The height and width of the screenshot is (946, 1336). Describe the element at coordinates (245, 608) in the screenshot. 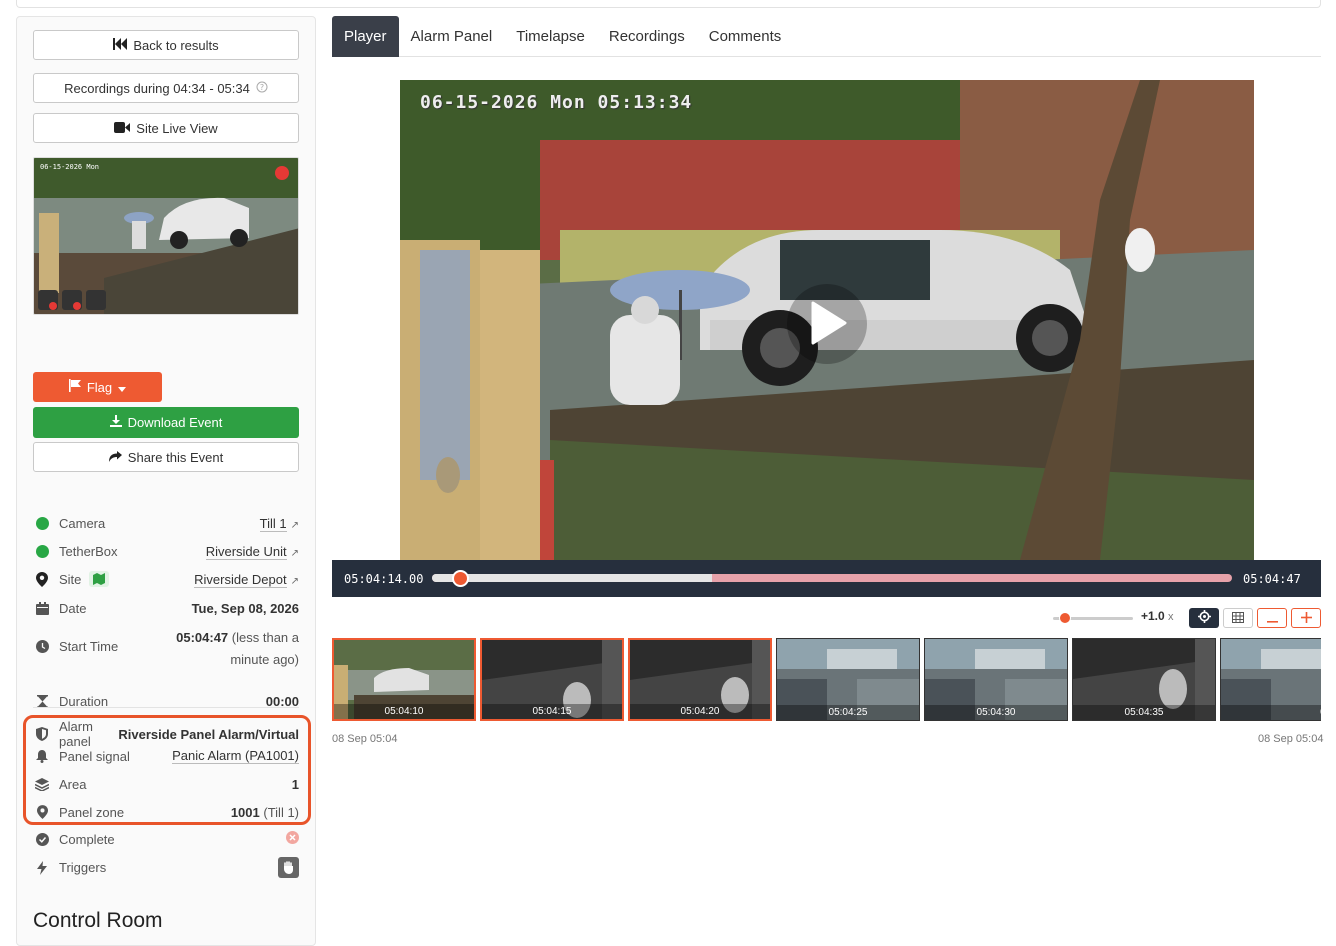

I see `date-value: Tue, Sep 08, 2026` at that location.